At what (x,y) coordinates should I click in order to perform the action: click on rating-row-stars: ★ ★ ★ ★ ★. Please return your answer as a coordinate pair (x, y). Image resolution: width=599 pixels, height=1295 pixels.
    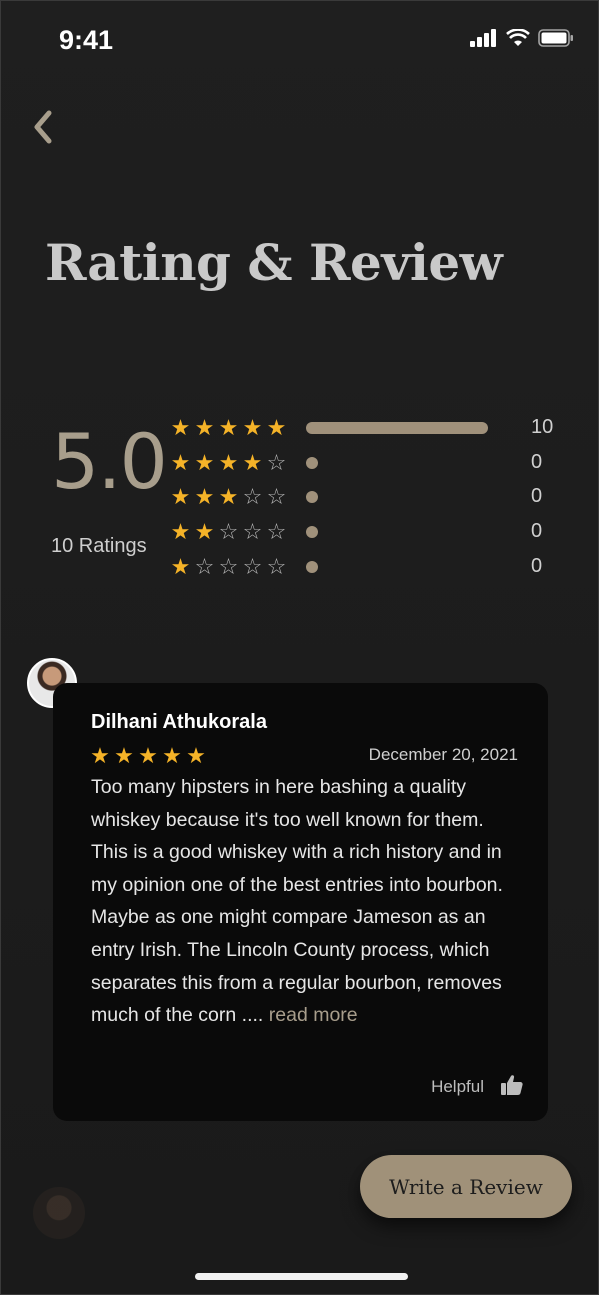
    Looking at the image, I should click on (228, 428).